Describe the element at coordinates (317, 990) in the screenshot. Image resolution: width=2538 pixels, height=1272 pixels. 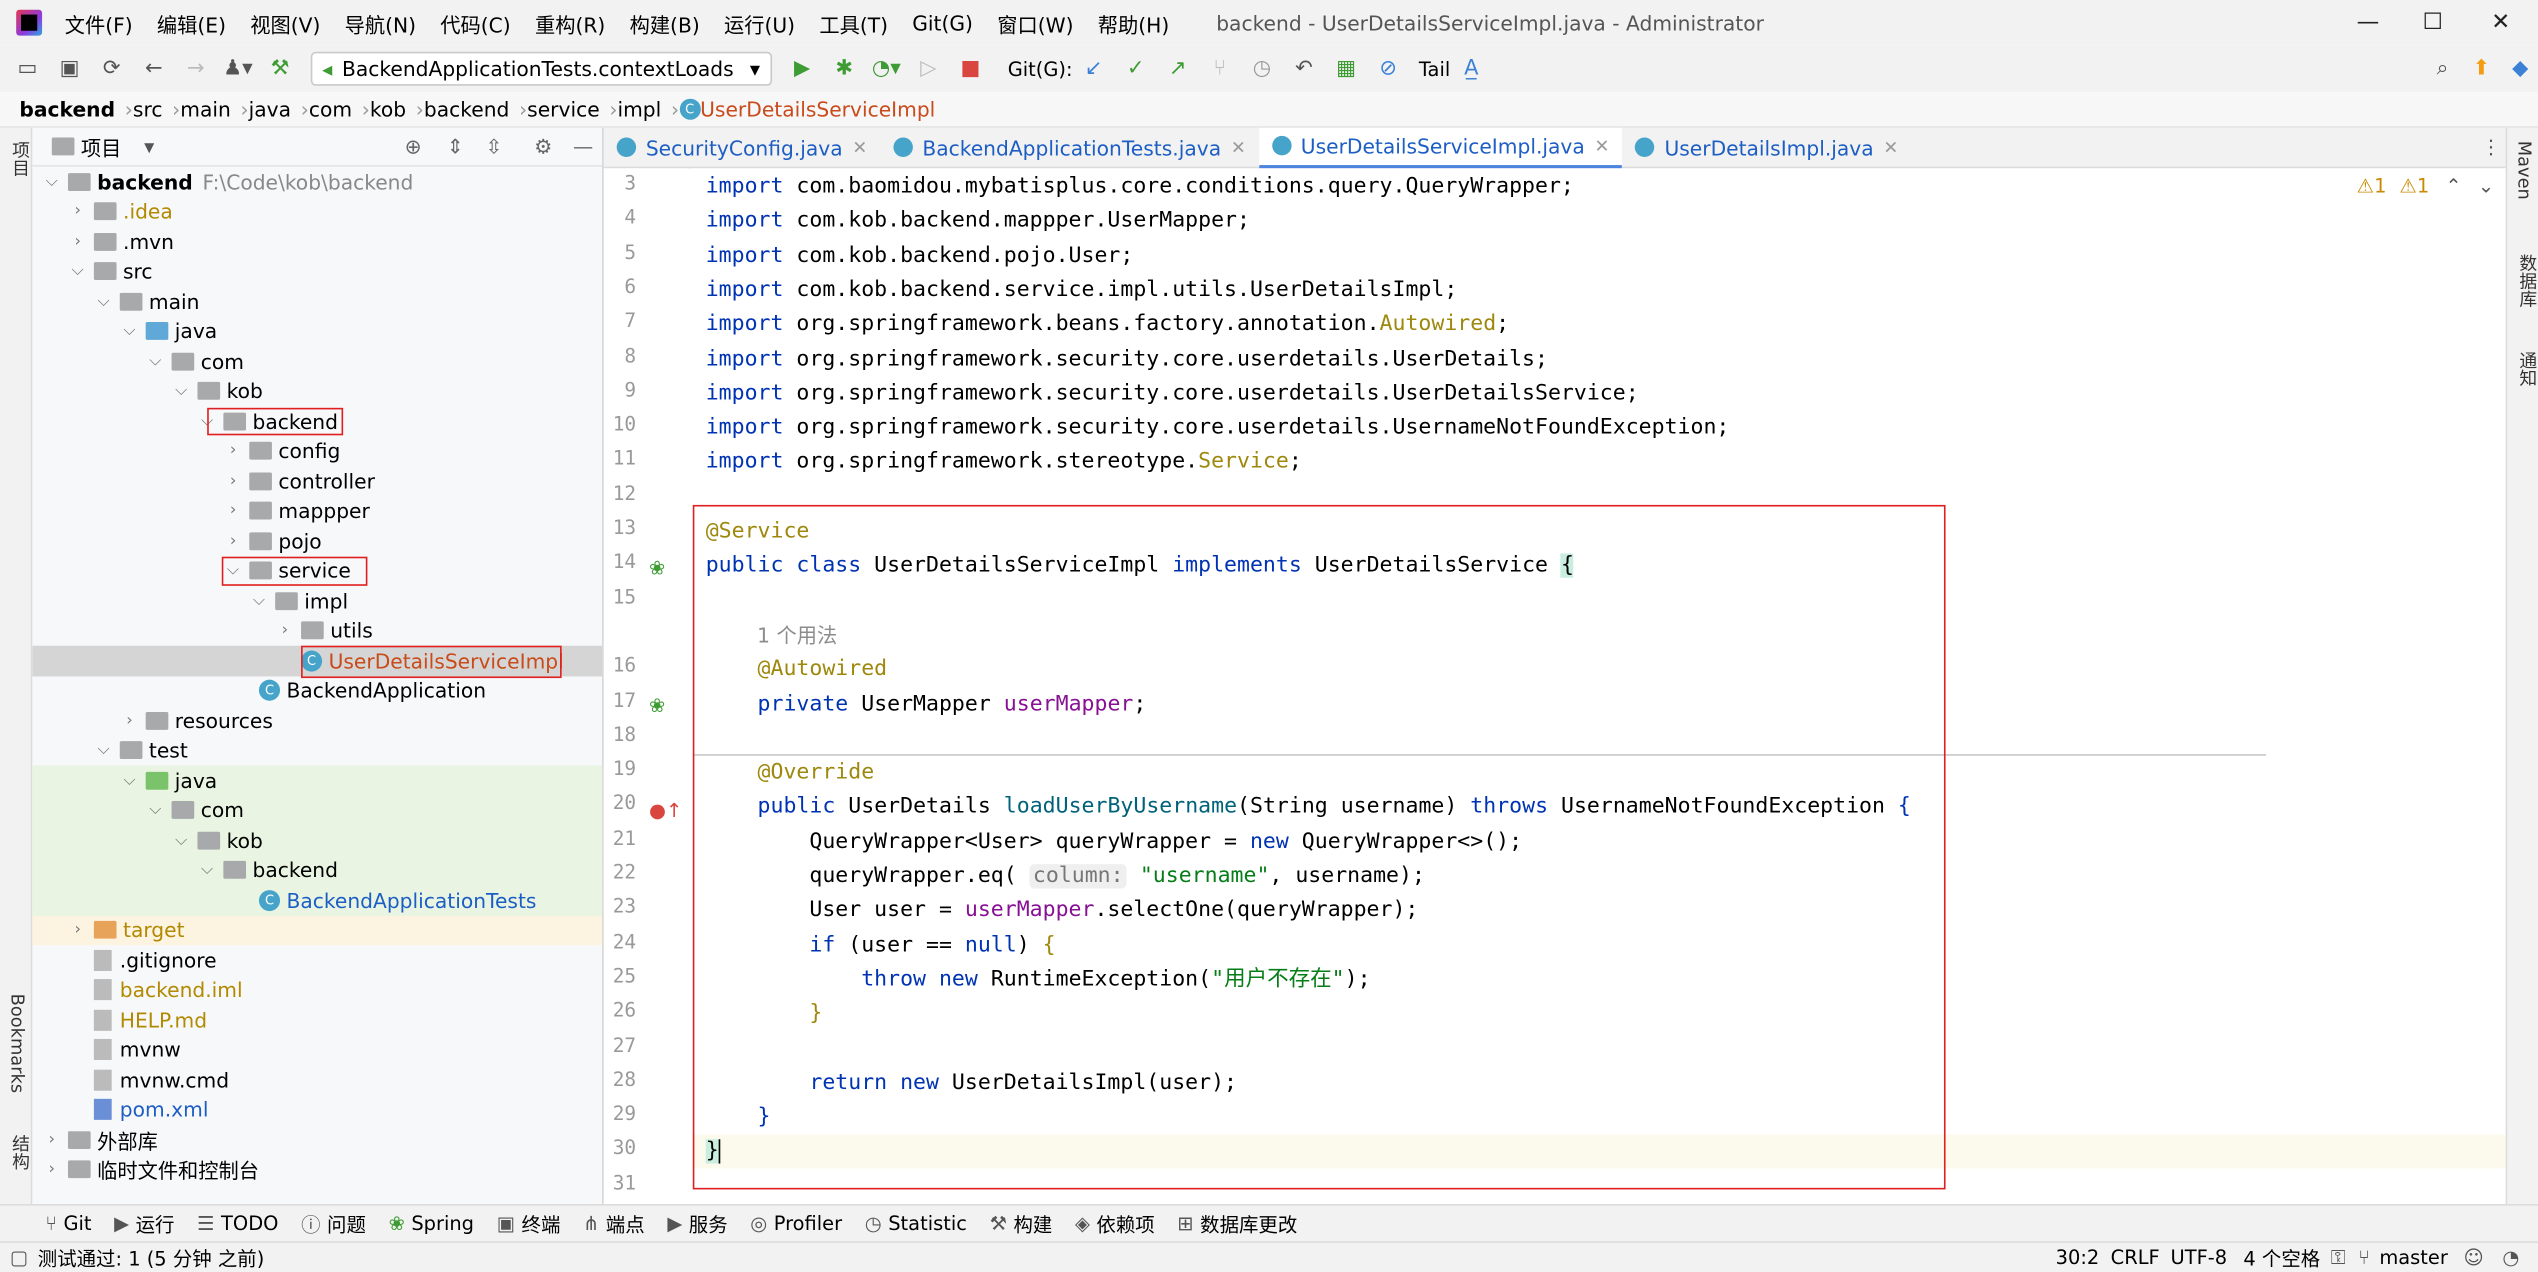
I see `tree-item-backend-iml: backend.iml` at that location.